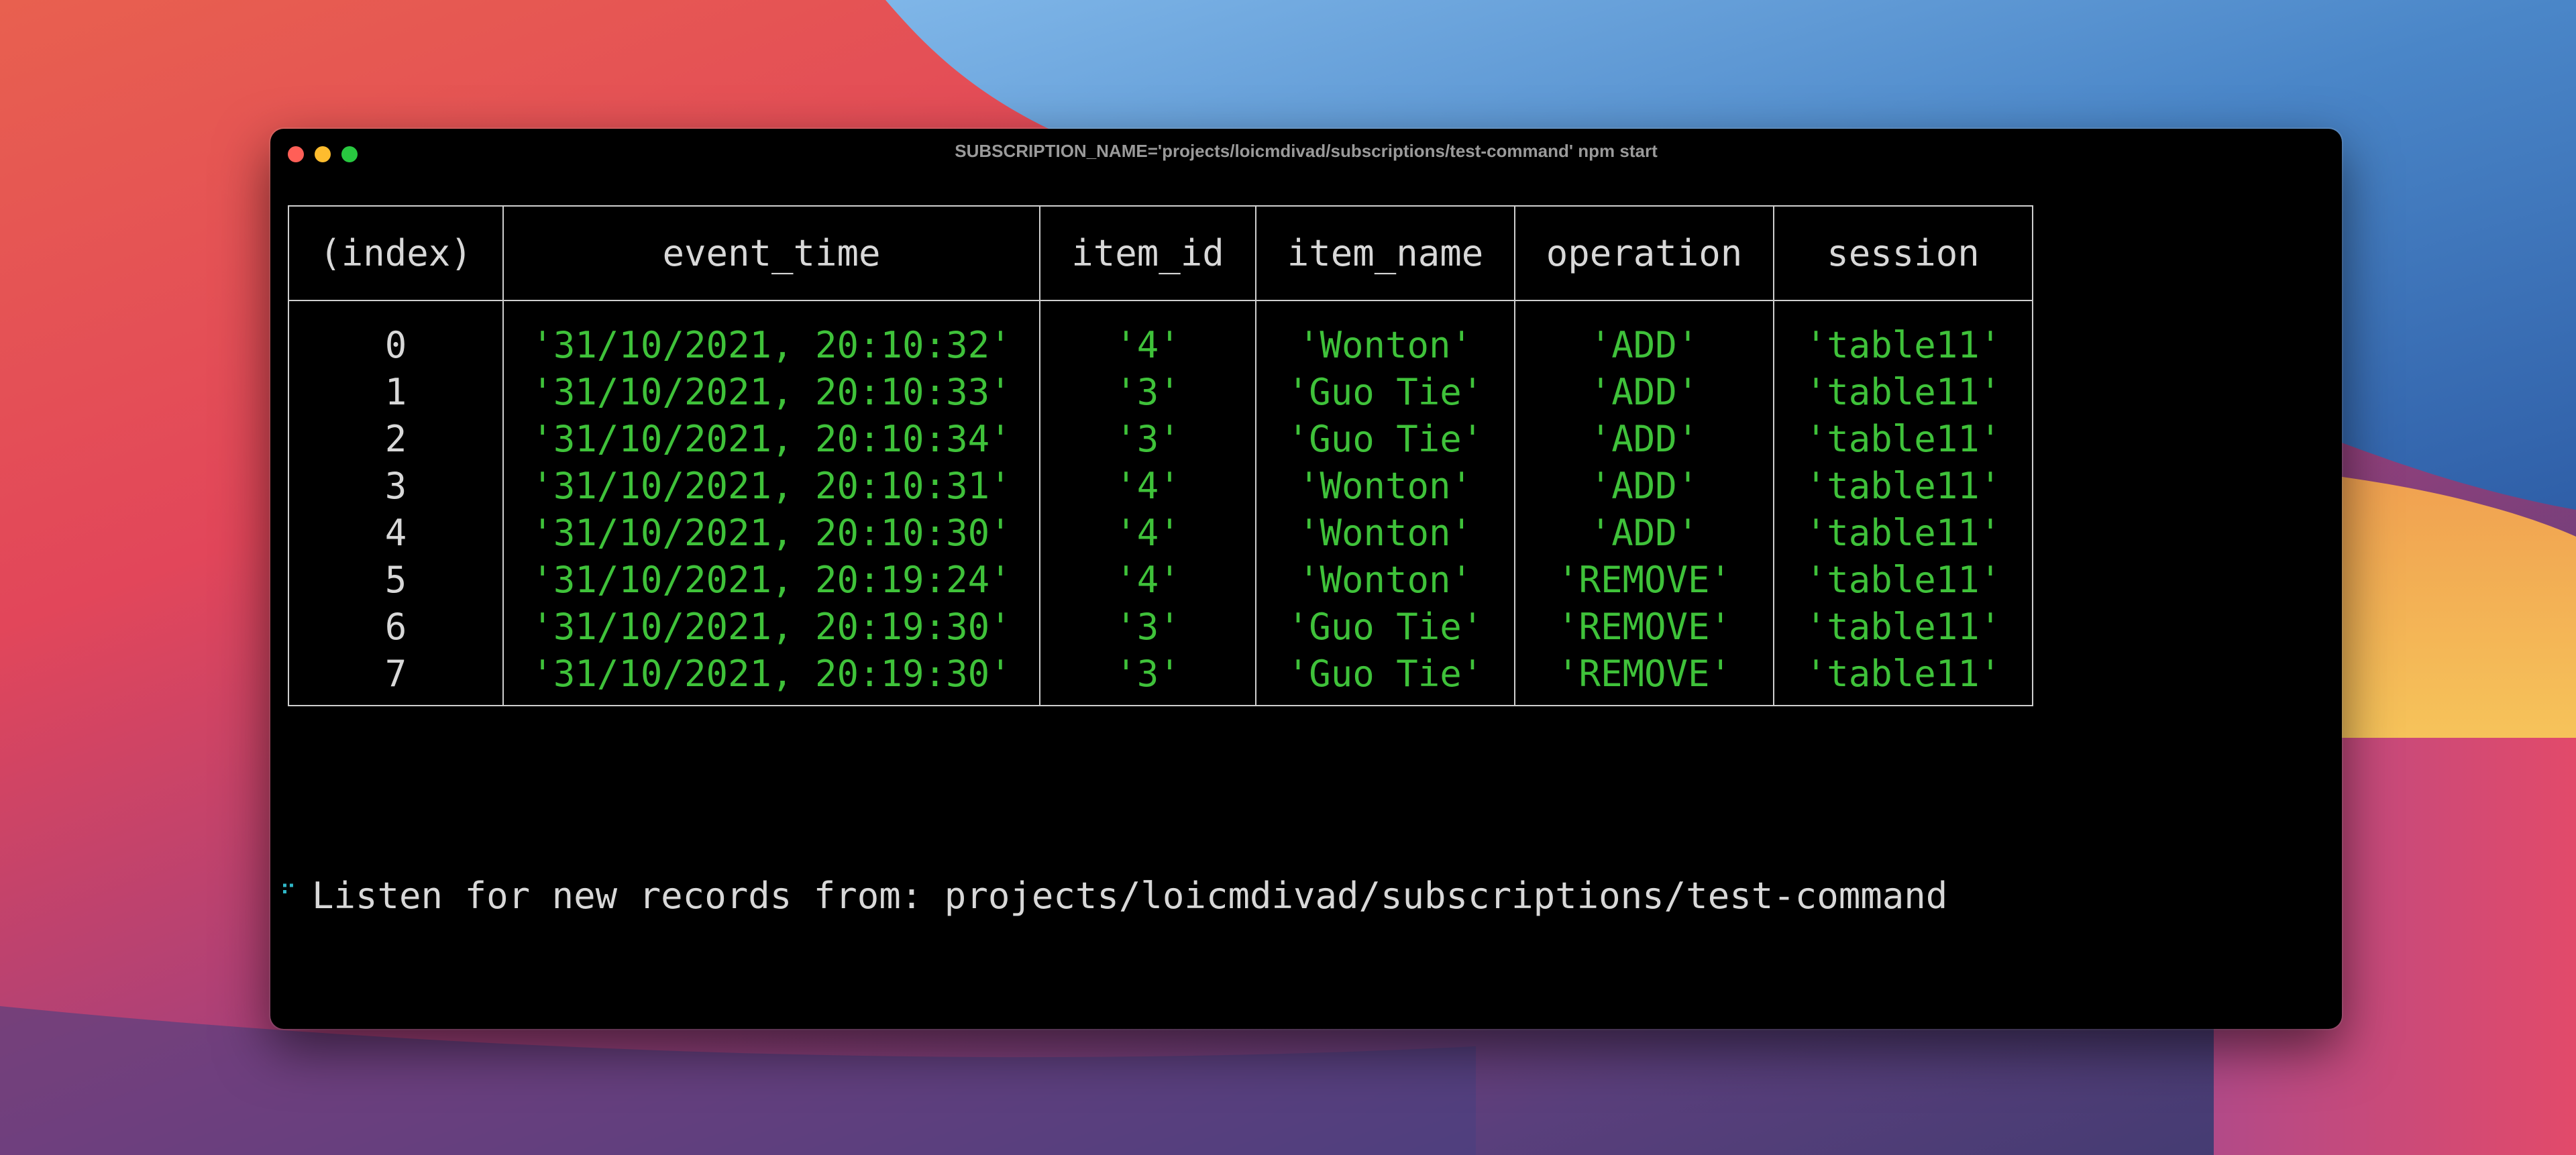 Image resolution: width=2576 pixels, height=1155 pixels. I want to click on cell-event-time: '31/10/2021, 20:10:32', so click(771, 334).